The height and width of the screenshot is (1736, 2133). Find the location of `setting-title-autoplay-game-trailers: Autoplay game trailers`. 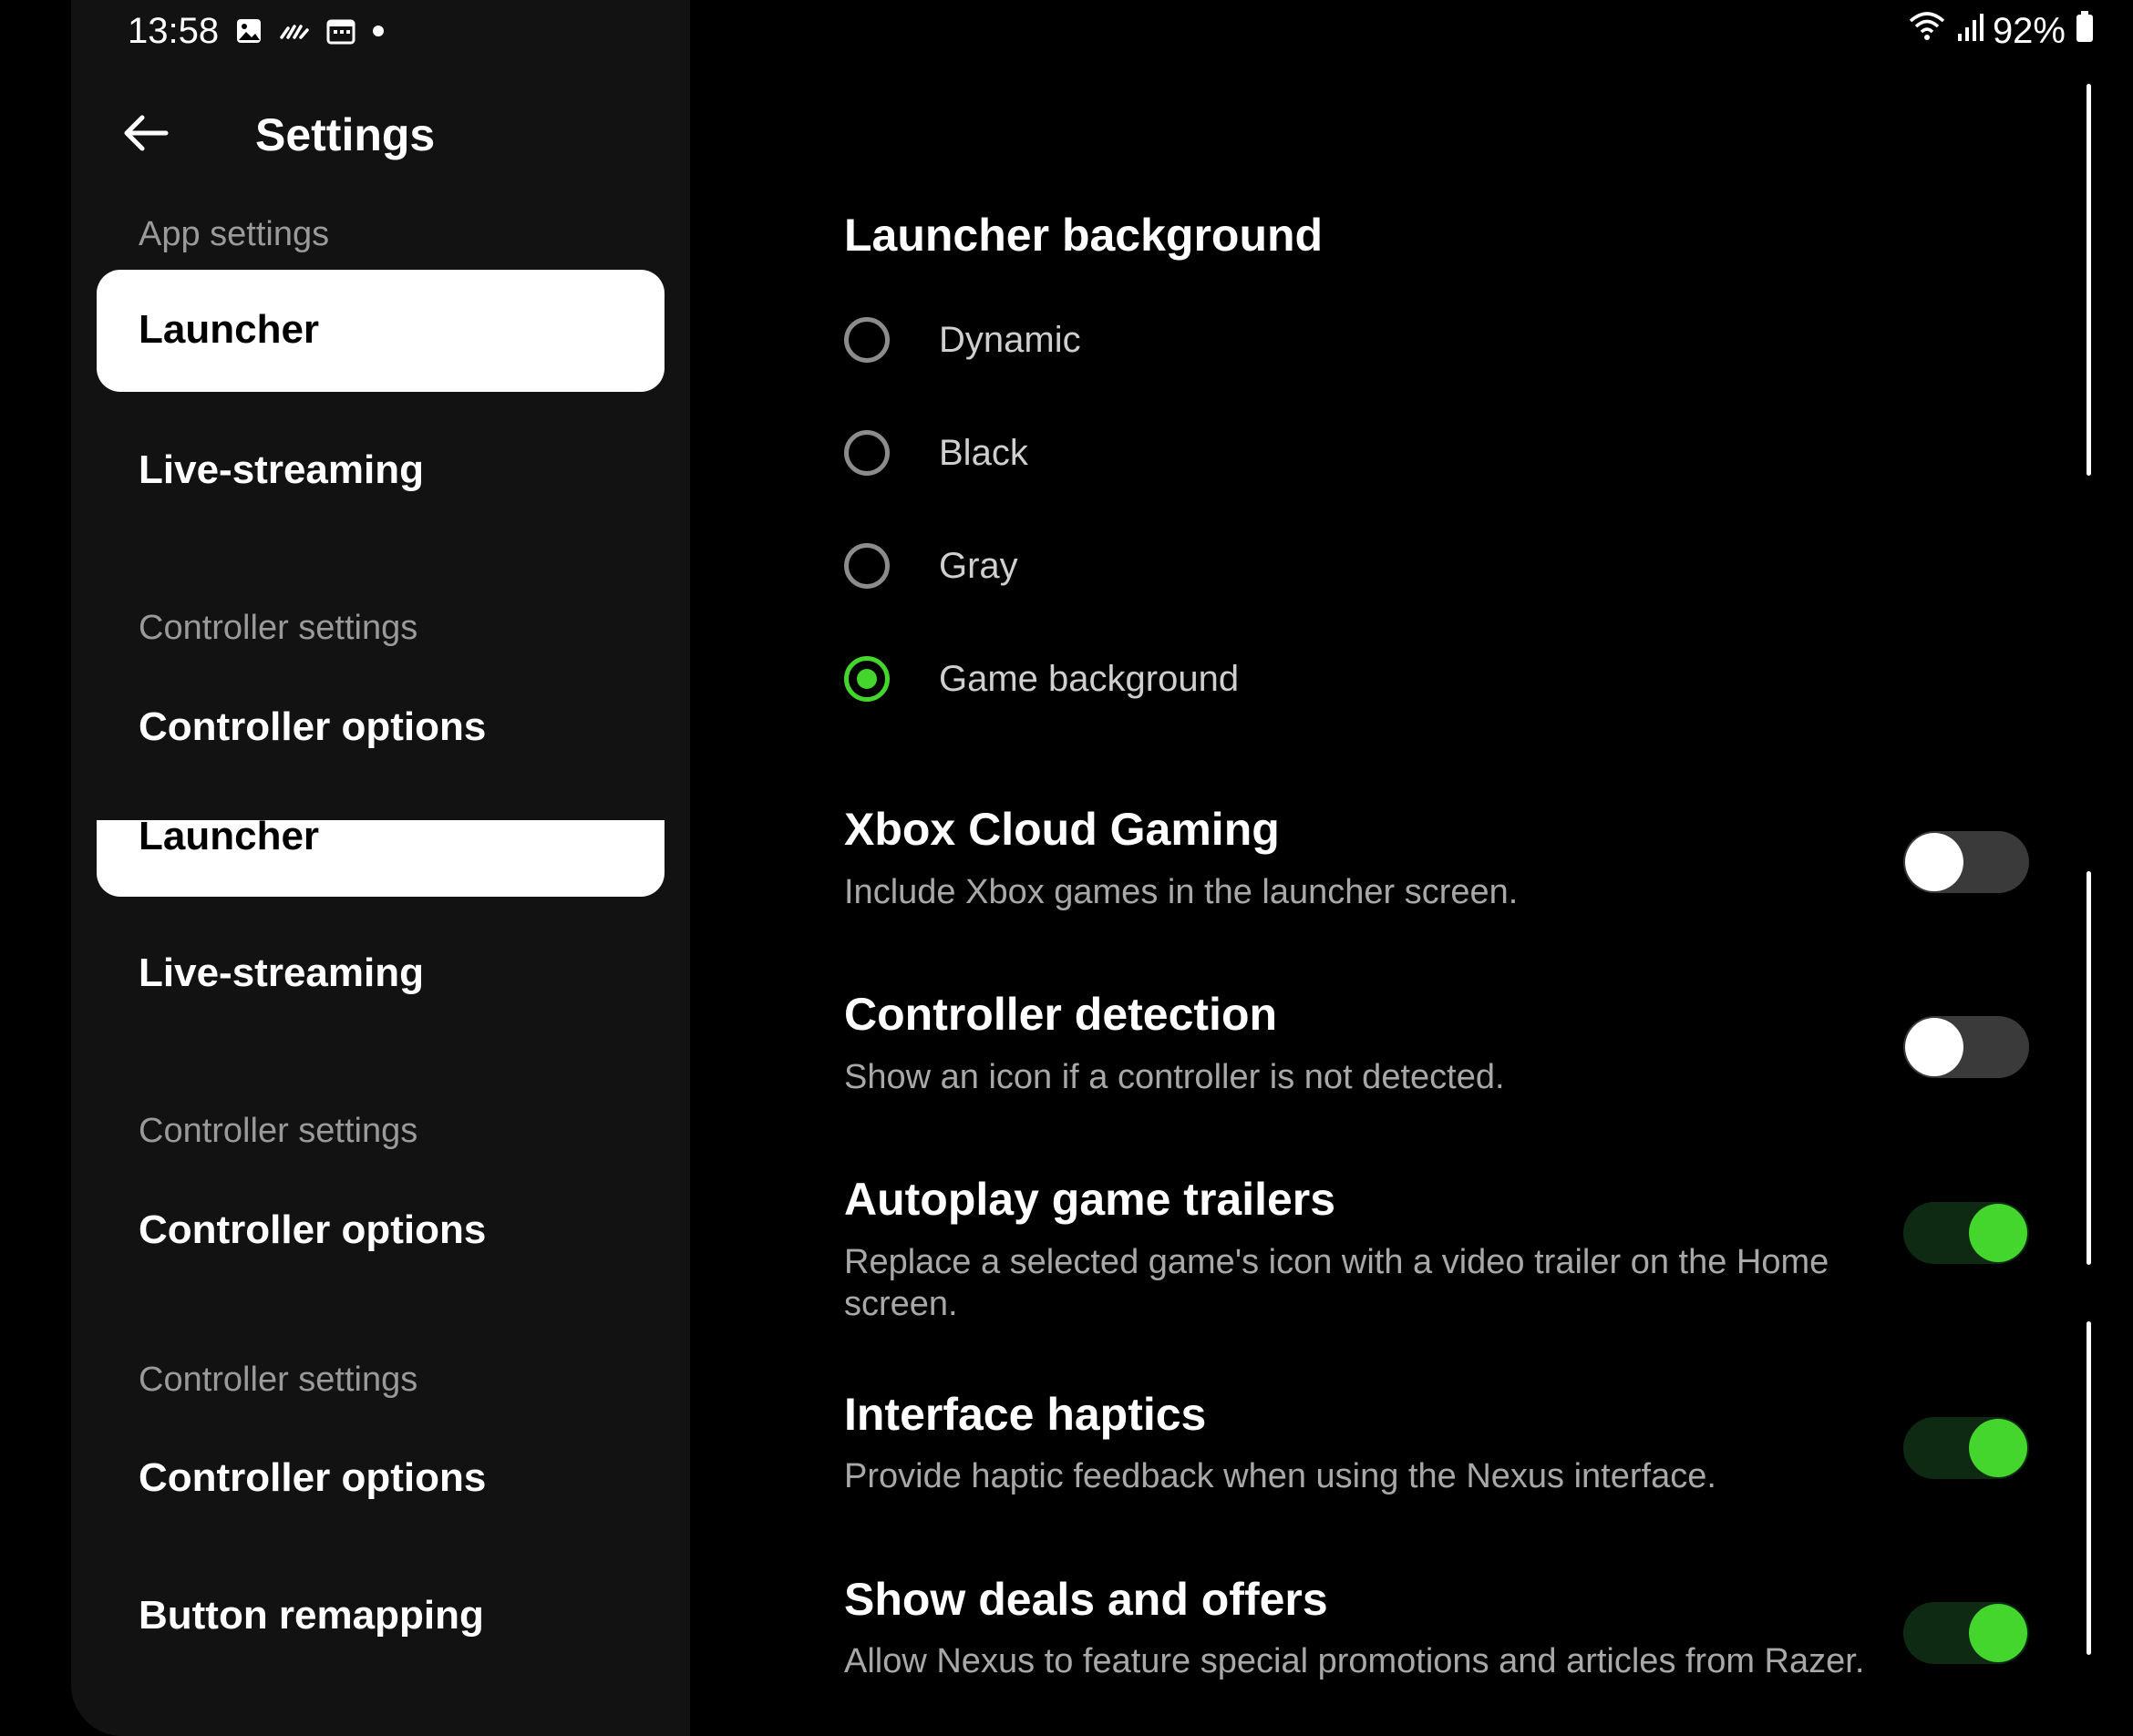

setting-title-autoplay-game-trailers: Autoplay game trailers is located at coordinates (1090, 1199).